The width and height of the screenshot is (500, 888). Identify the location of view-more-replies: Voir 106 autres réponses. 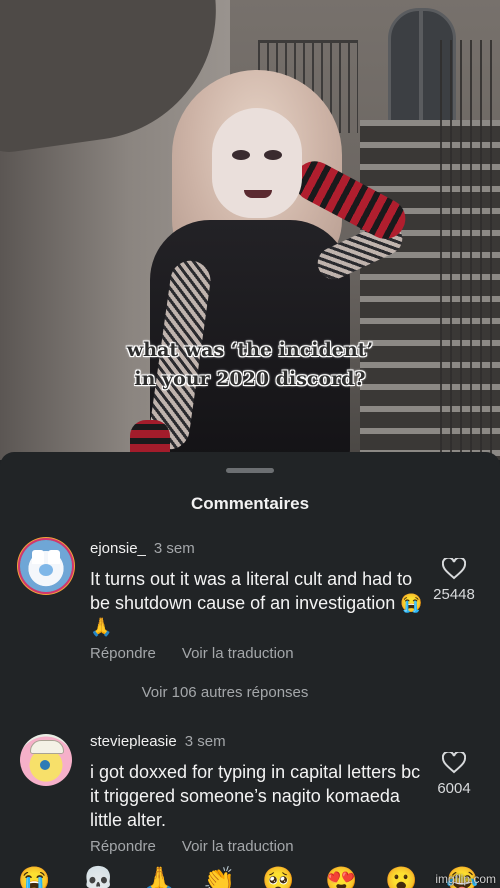
(225, 692).